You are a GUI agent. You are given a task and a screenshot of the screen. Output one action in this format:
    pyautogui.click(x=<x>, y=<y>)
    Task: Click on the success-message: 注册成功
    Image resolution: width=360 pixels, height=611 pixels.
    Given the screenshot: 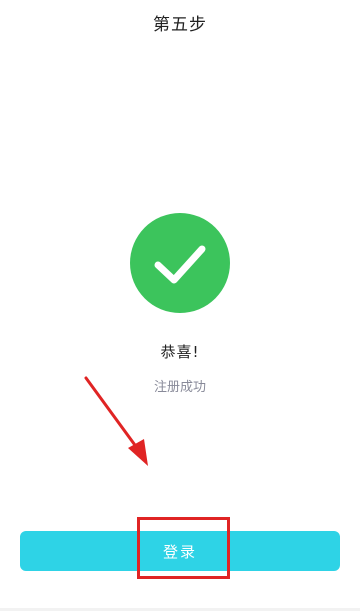 What is the action you would take?
    pyautogui.click(x=179, y=387)
    